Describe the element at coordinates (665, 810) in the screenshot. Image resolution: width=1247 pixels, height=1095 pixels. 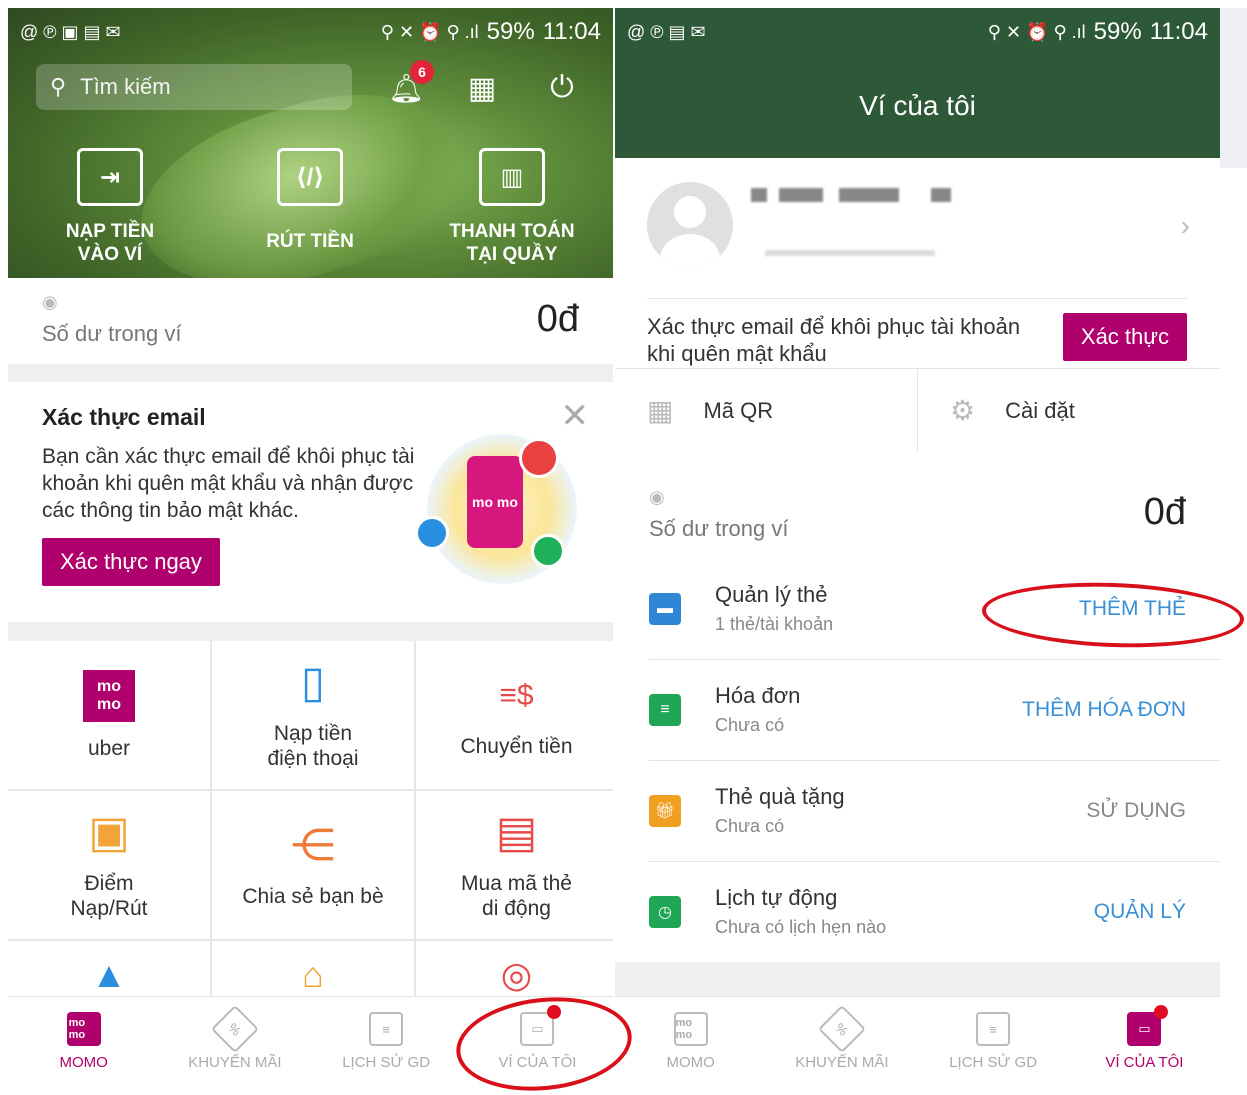
I see `gift-icon: 🎁︎` at that location.